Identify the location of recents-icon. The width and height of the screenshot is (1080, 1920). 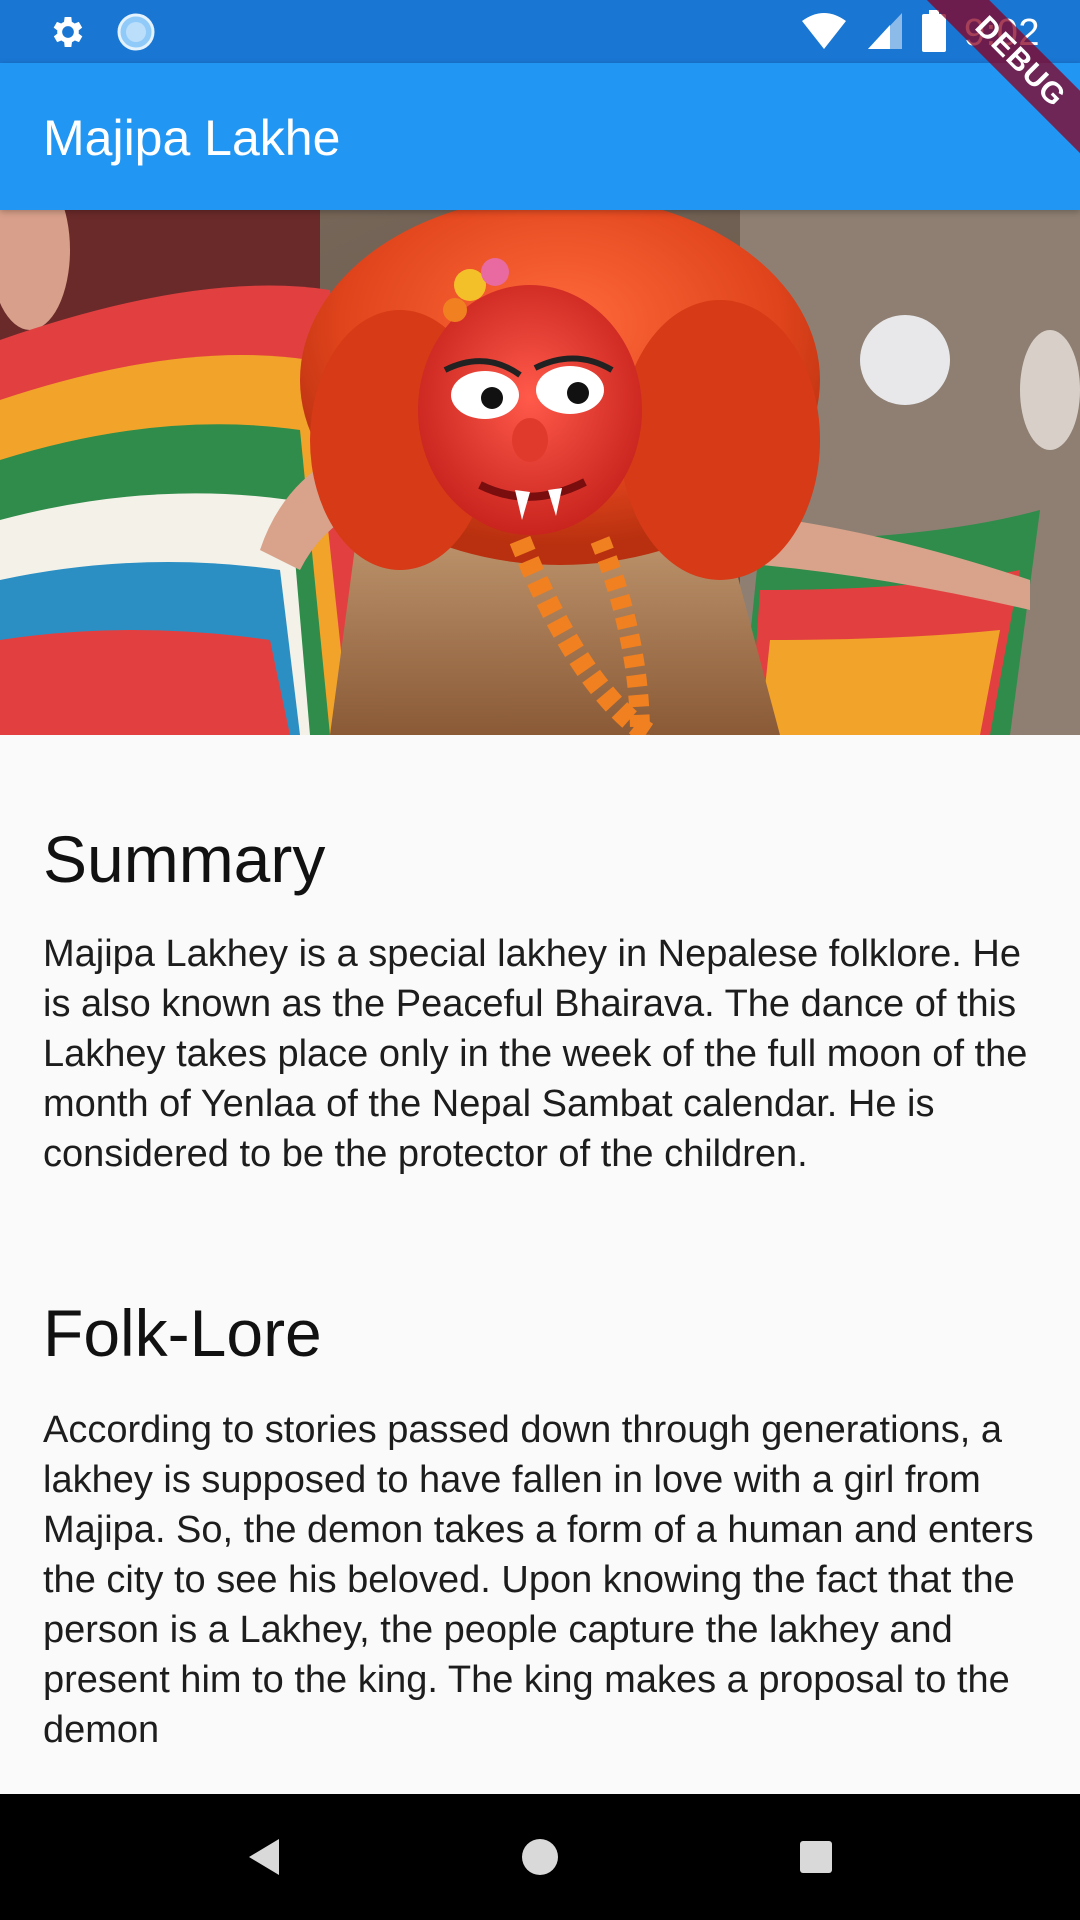
(816, 1857).